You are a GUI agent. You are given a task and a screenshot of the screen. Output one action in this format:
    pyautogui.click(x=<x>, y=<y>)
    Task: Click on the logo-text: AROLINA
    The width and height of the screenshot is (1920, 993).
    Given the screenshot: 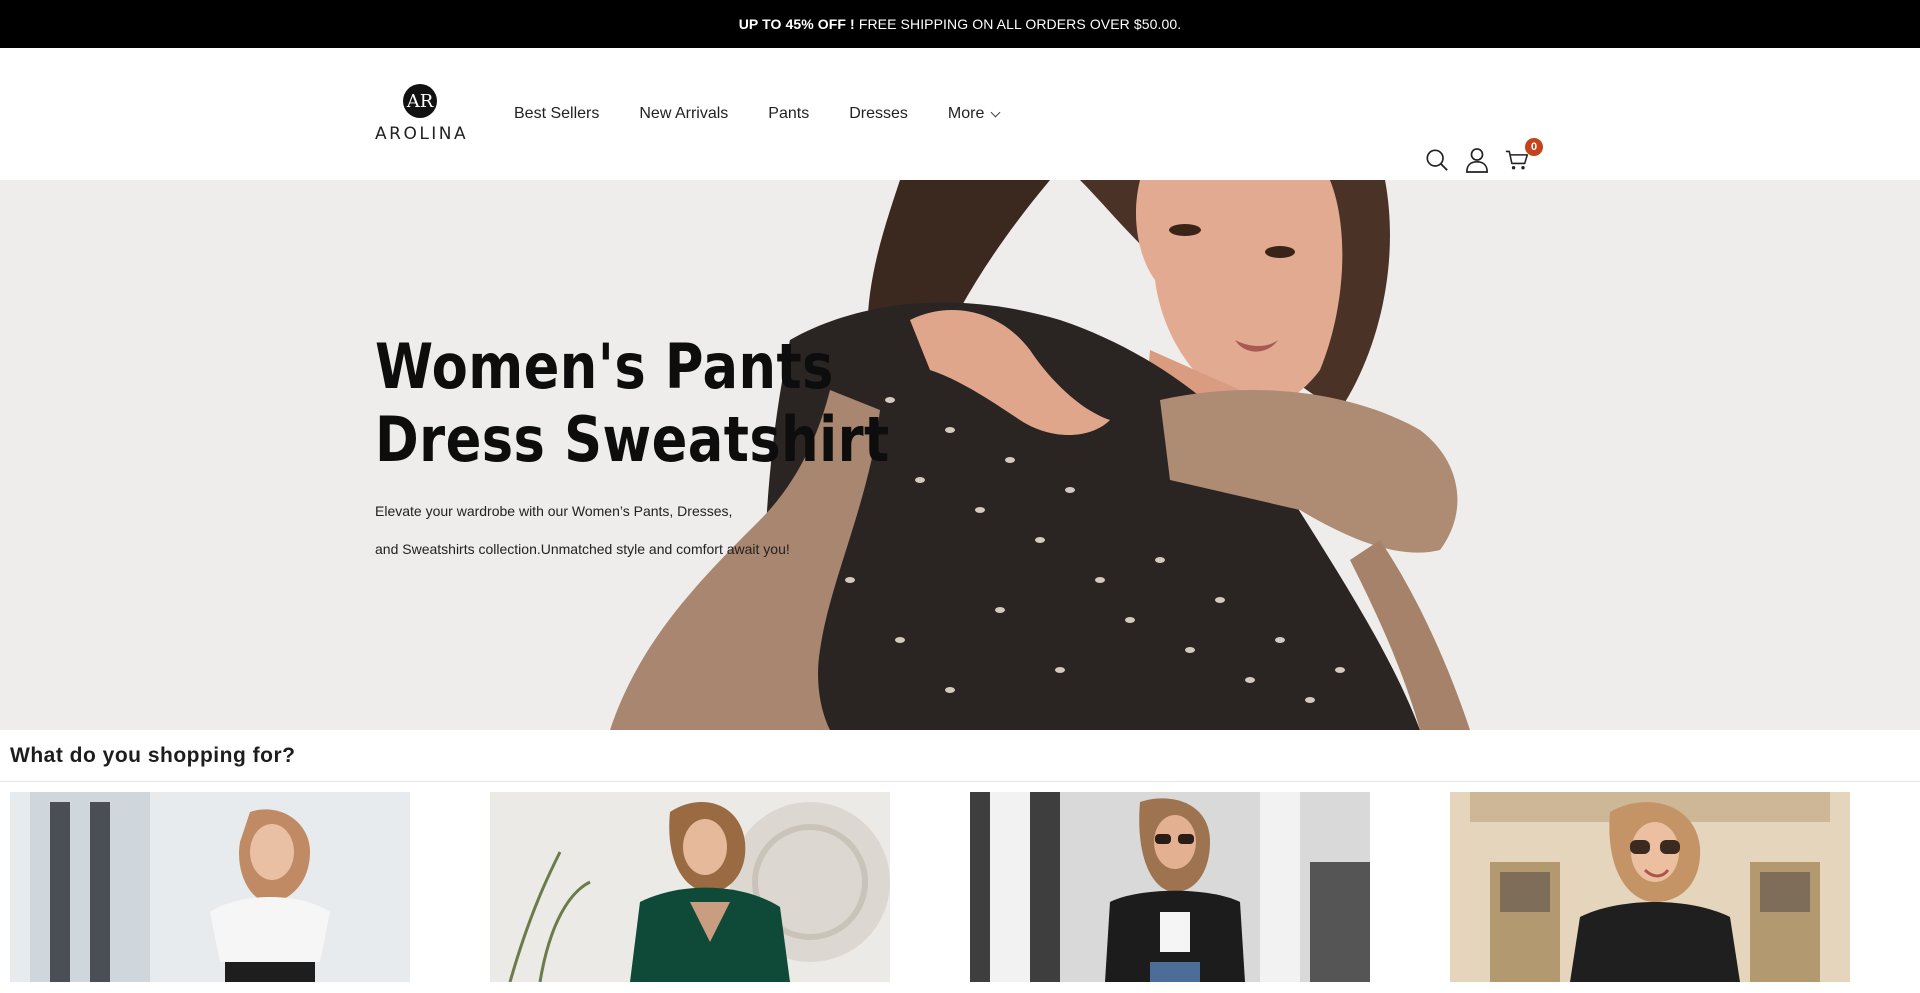 What is the action you would take?
    pyautogui.click(x=422, y=134)
    